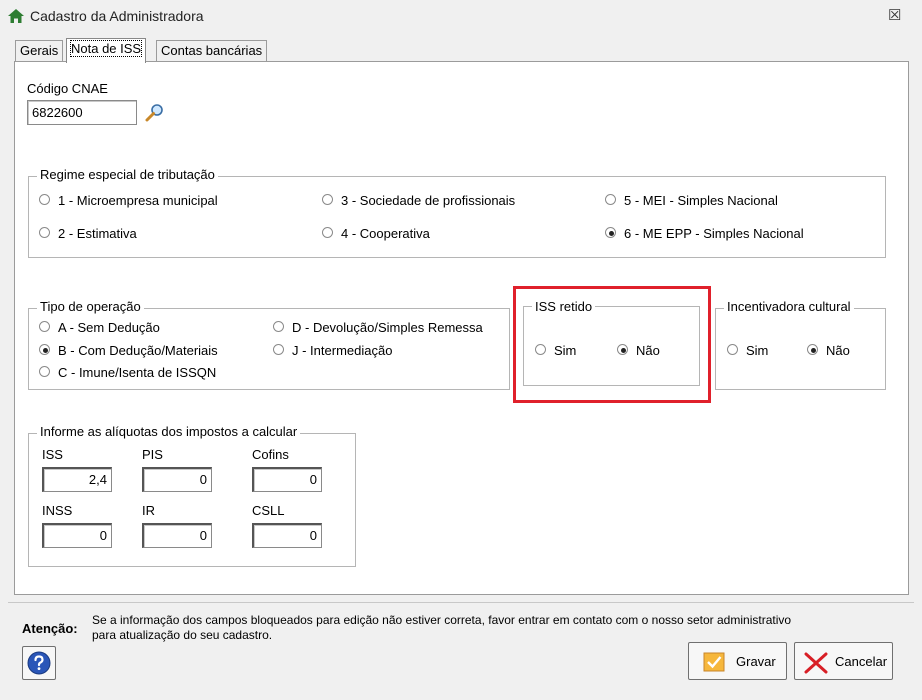 The image size is (922, 700). I want to click on cnae-input: 6822600, so click(82, 112).